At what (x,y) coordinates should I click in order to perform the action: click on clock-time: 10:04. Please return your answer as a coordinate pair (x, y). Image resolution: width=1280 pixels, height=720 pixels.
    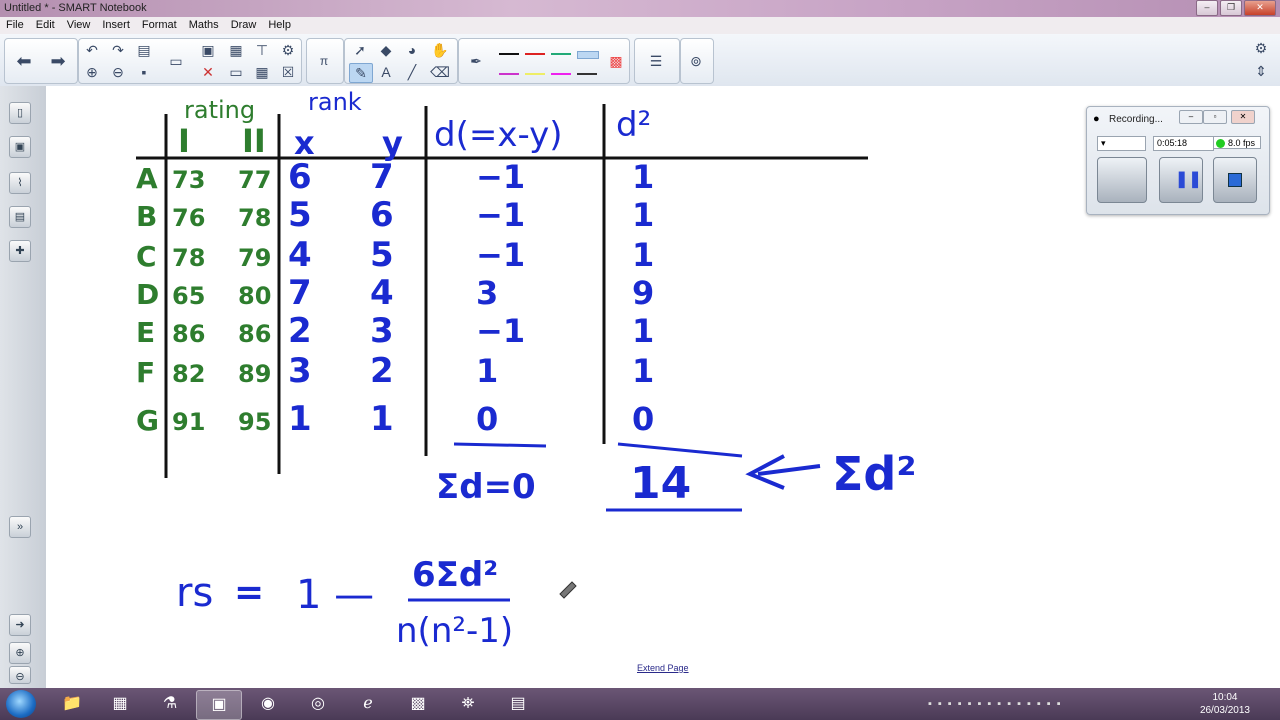
    Looking at the image, I should click on (1225, 697).